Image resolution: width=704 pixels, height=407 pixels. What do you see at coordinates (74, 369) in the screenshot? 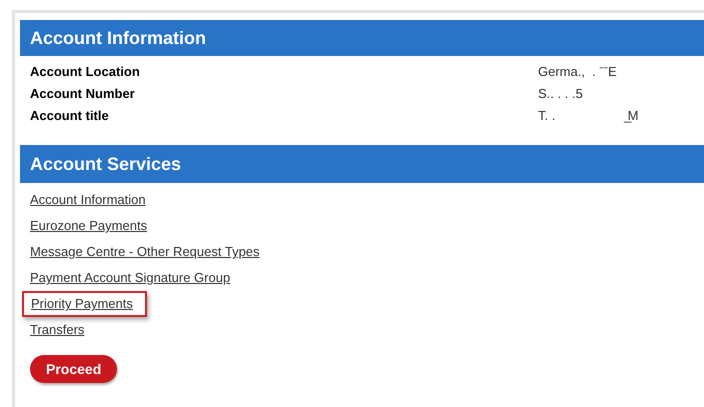
I see `proceed-button: Proceed` at bounding box center [74, 369].